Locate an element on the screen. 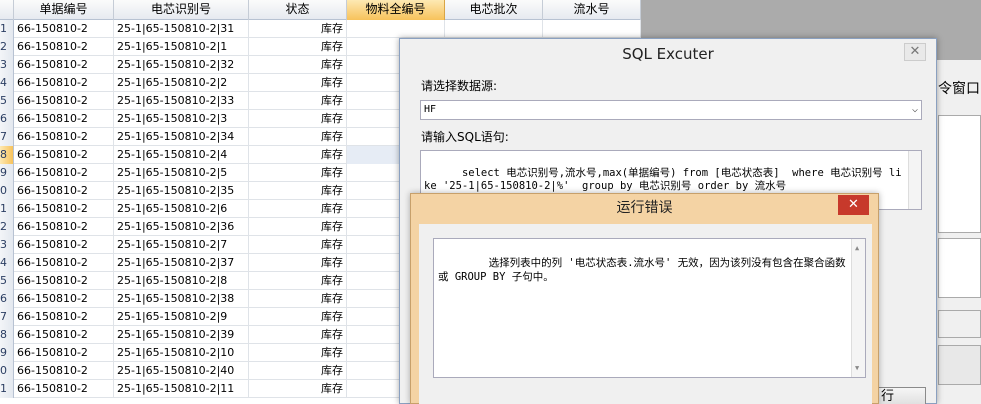  cell-cell-id: 25-1|65-150810-2|11 is located at coordinates (181, 389).